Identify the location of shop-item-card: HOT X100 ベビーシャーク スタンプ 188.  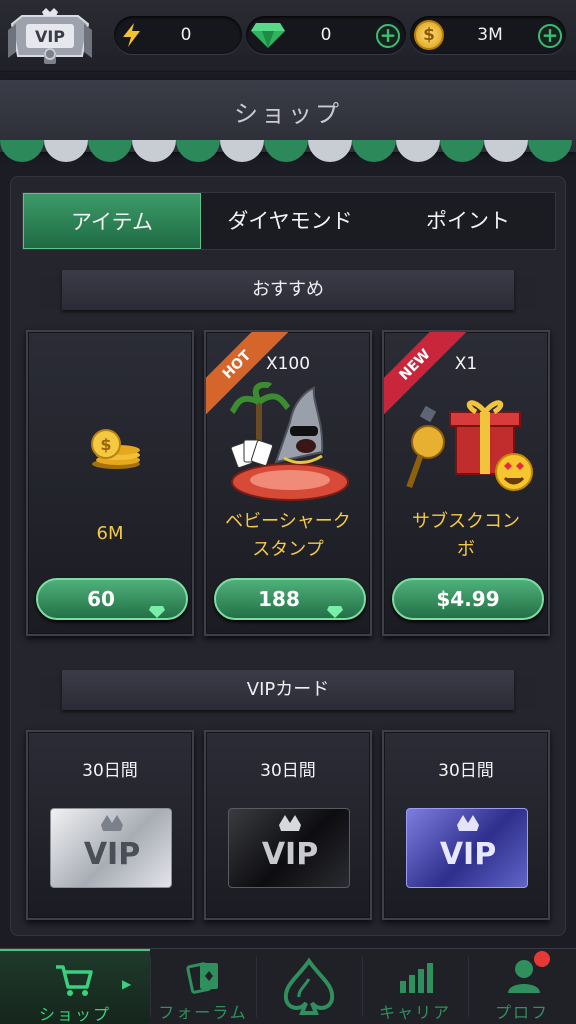
(288, 483).